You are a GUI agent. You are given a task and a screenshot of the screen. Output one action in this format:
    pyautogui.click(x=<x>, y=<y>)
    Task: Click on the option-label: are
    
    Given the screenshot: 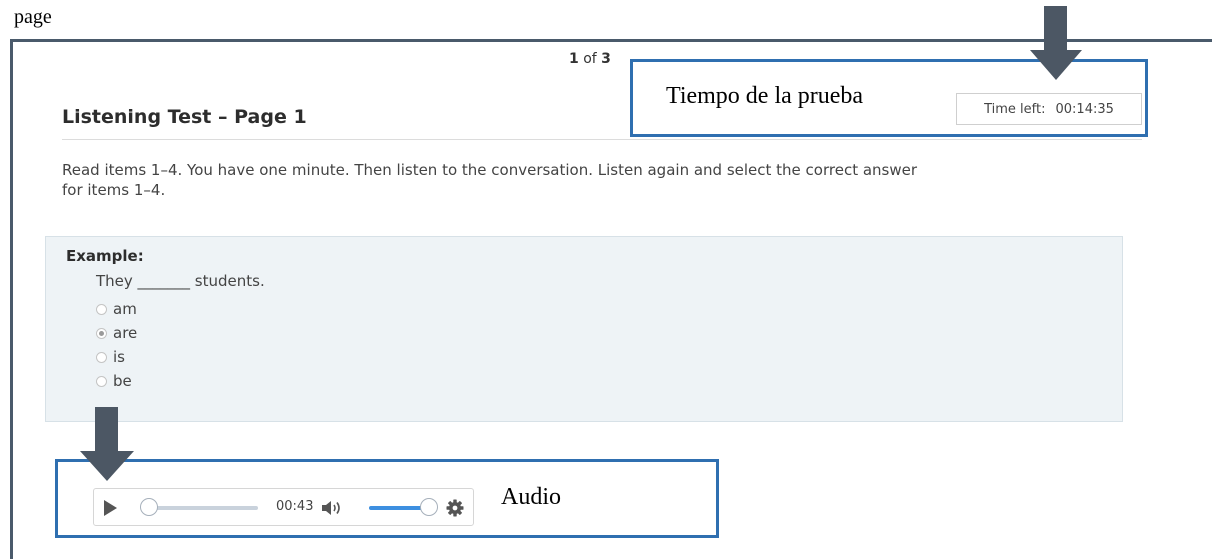 What is the action you would take?
    pyautogui.click(x=125, y=333)
    